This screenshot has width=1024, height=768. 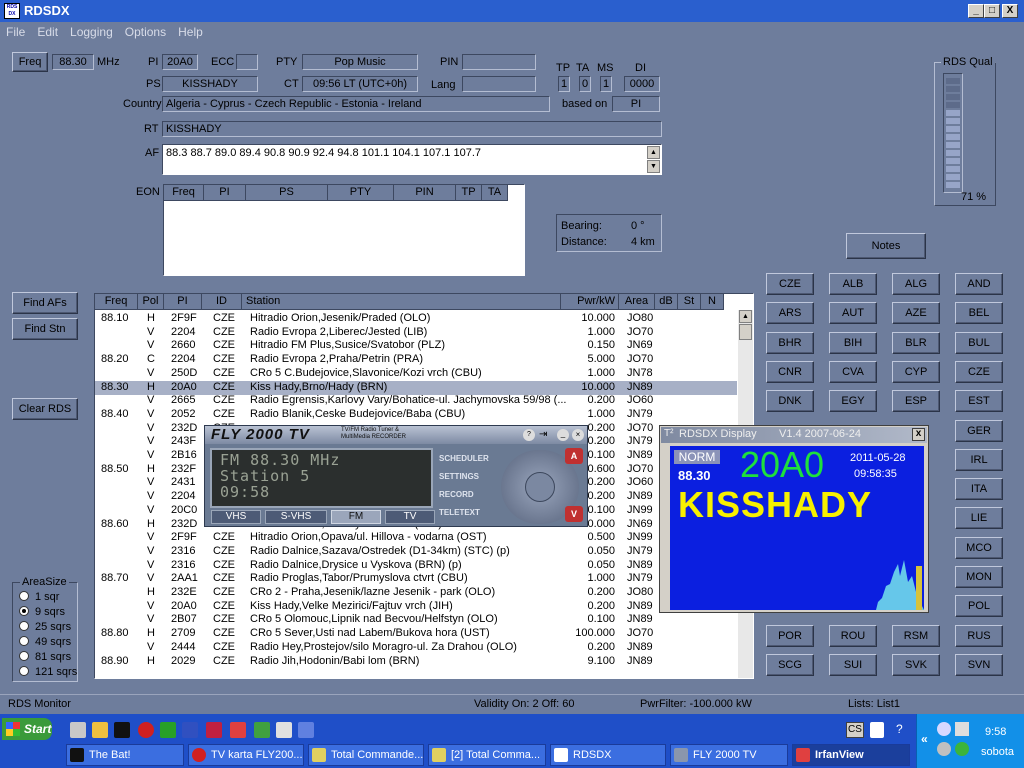 I want to click on fly2000-teletext: TELETEXT, so click(x=471, y=513).